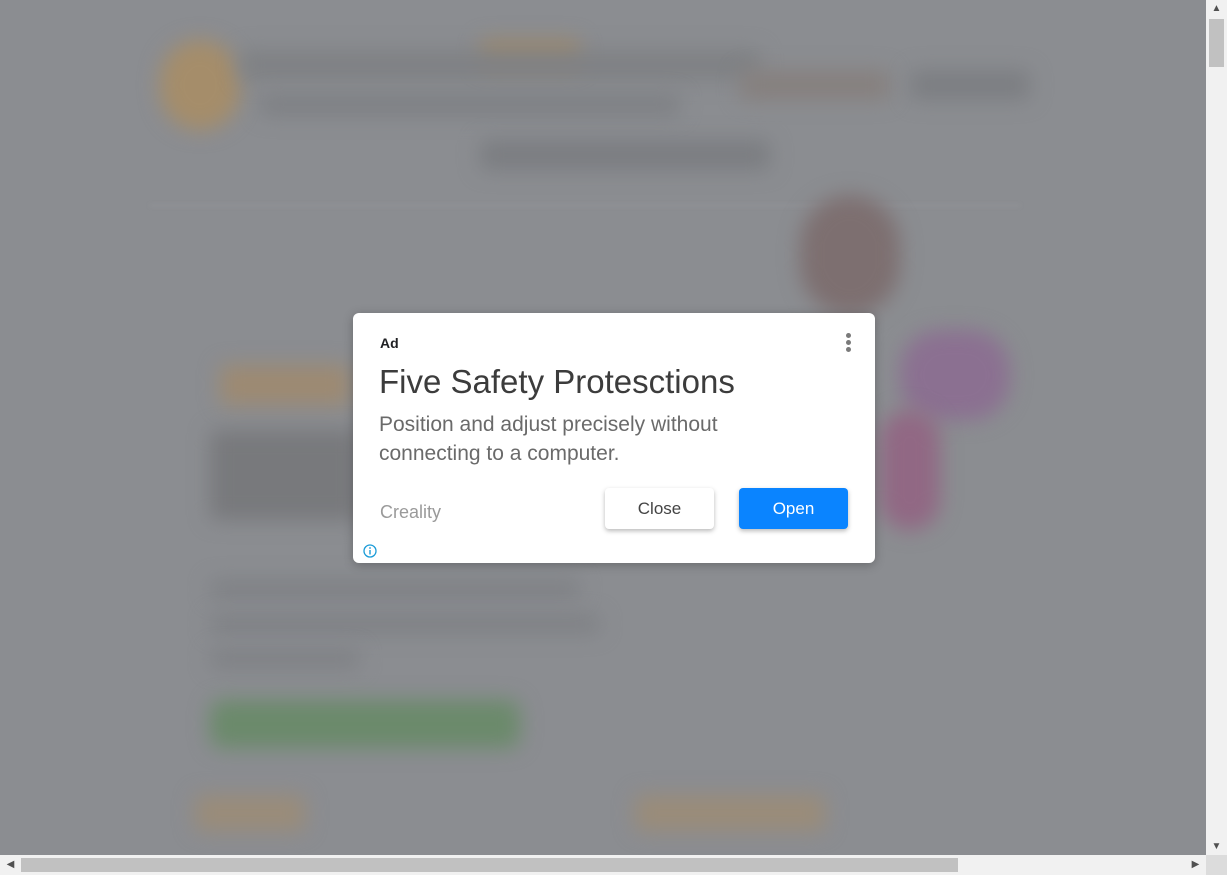  I want to click on blurred-heading, so click(285, 385).